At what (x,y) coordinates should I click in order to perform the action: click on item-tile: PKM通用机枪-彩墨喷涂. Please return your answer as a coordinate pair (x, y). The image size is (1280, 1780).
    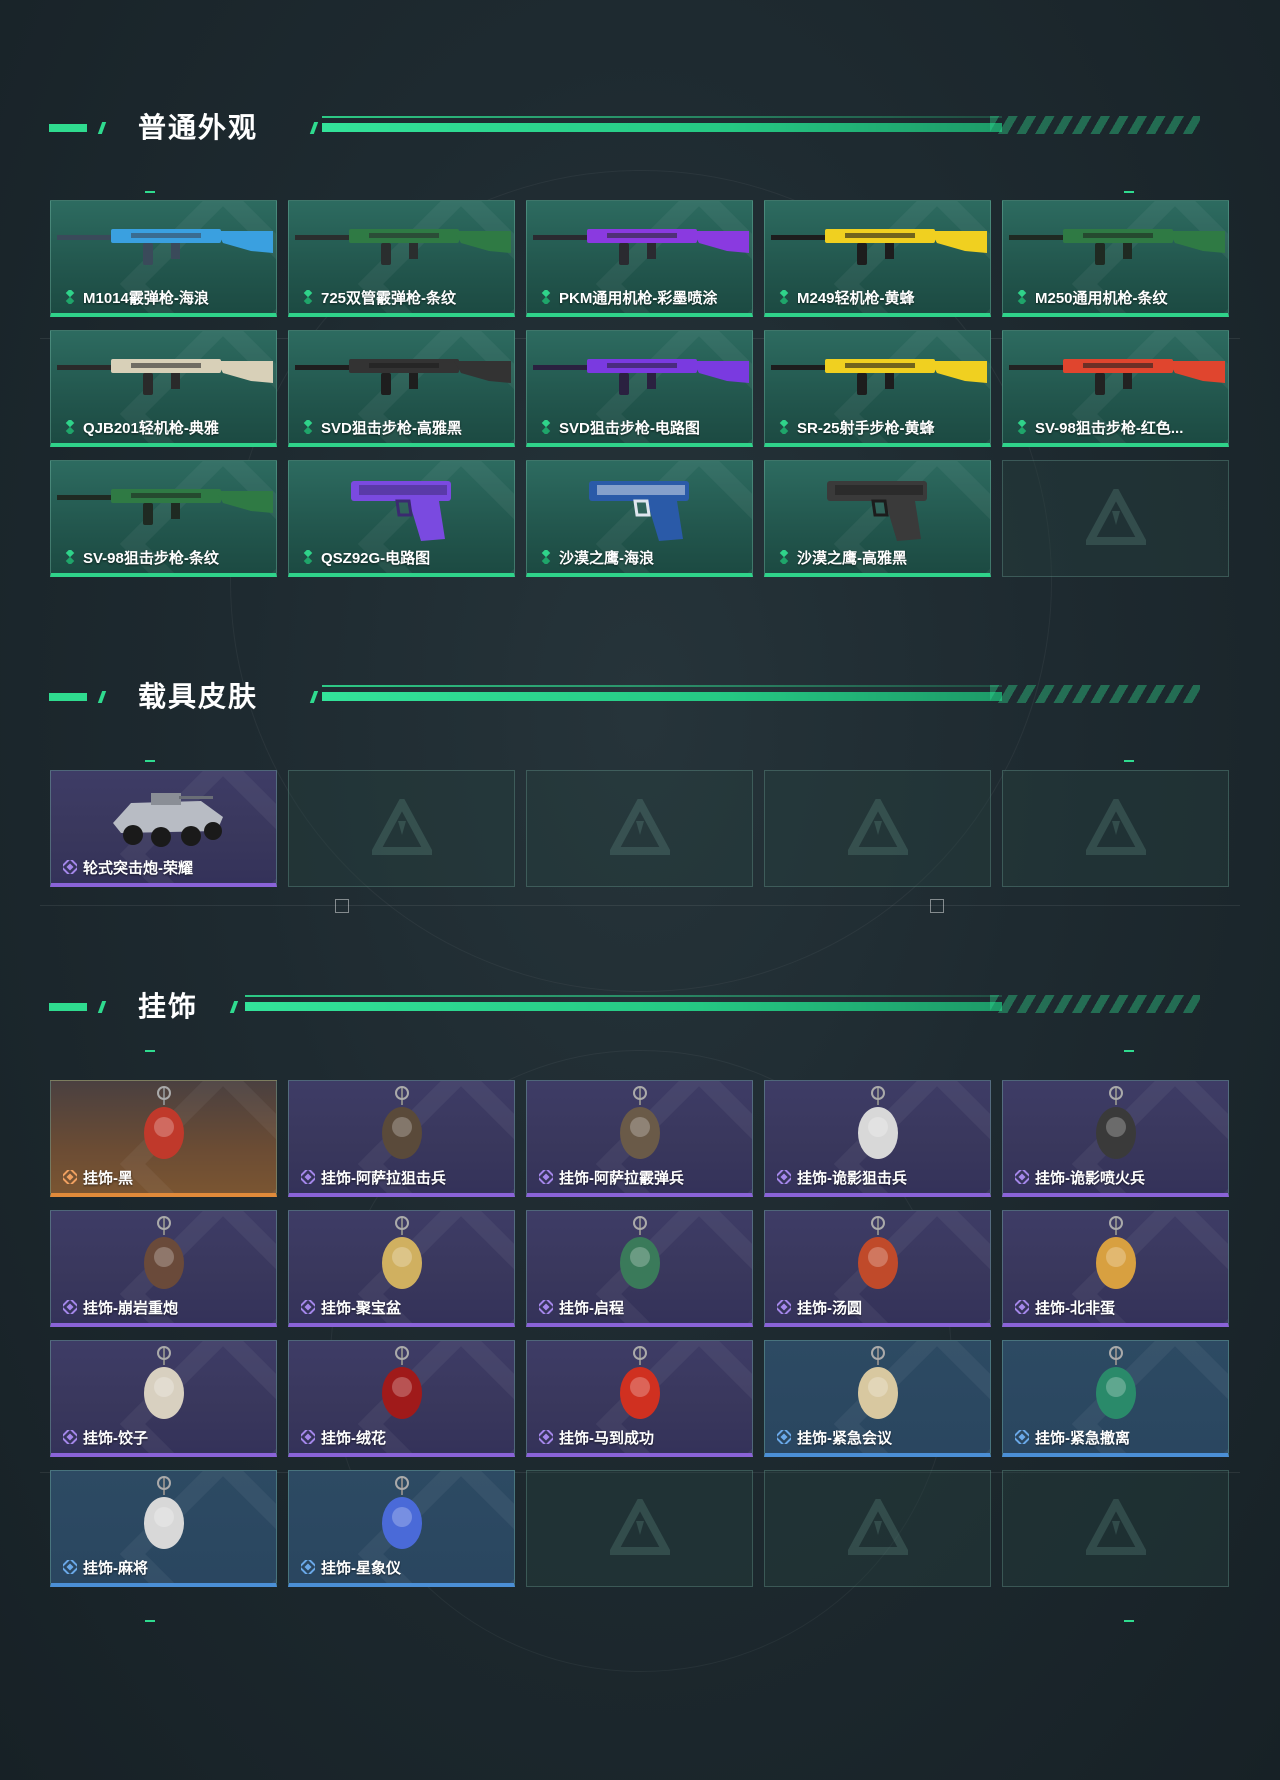
    Looking at the image, I should click on (639, 258).